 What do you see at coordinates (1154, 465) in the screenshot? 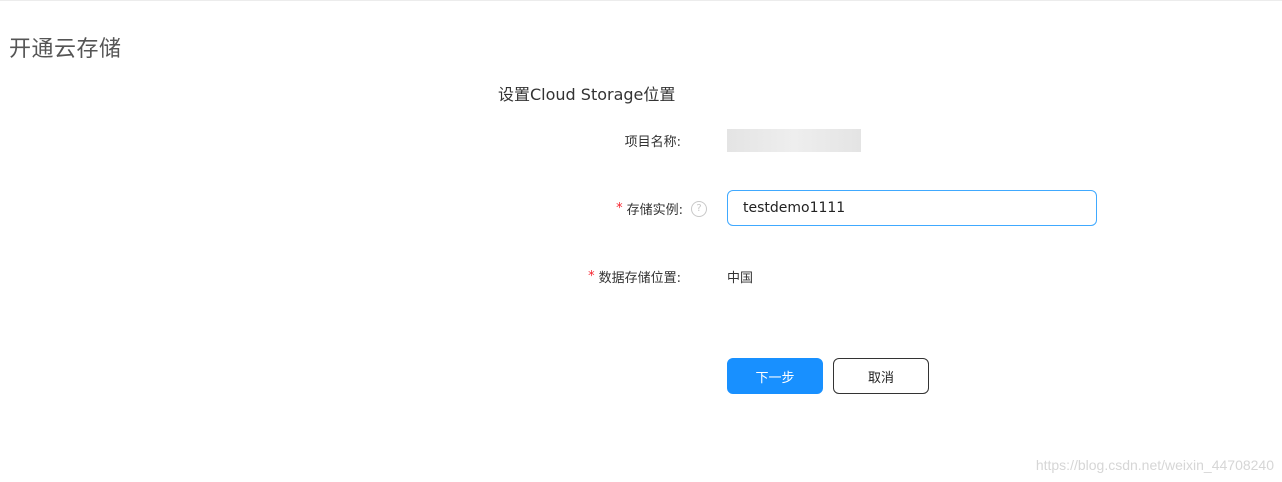
I see `watermark: https://blog.csdn.net/weixin_44708240` at bounding box center [1154, 465].